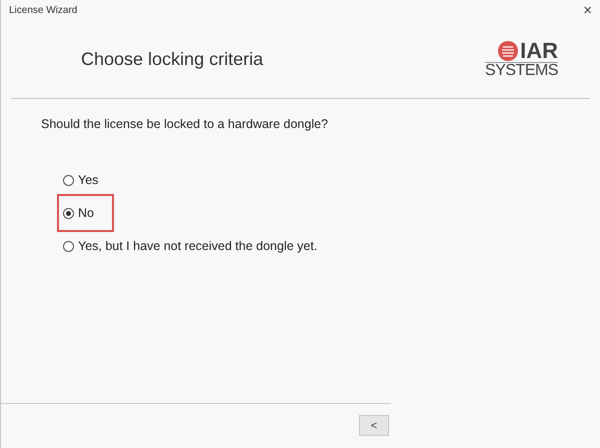 The image size is (600, 448). I want to click on window-title: License Wizard, so click(43, 10).